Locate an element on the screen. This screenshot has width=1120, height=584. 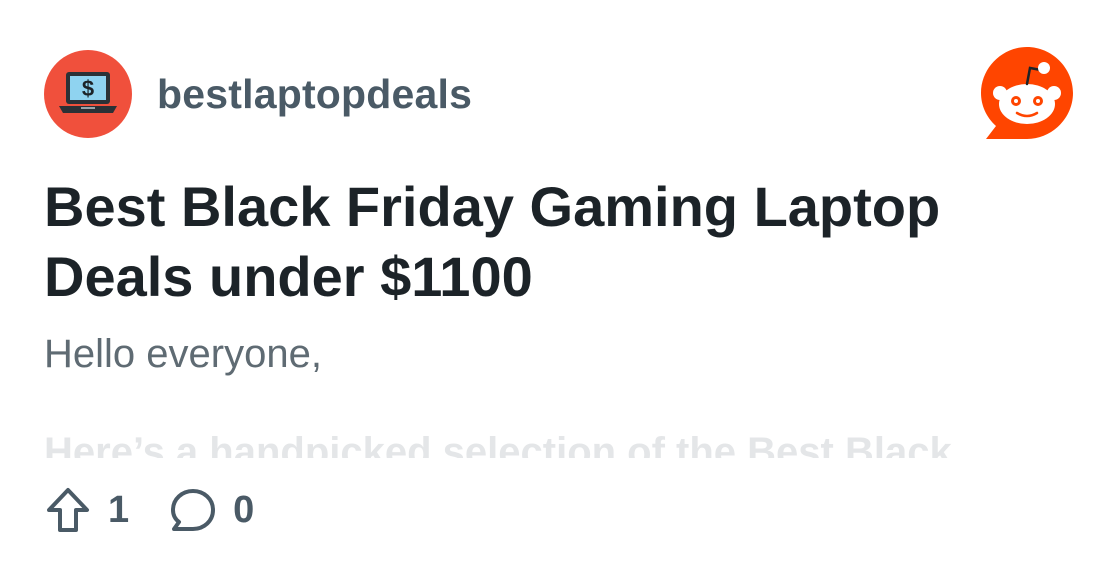
reddit-logo-icon is located at coordinates (1027, 93).